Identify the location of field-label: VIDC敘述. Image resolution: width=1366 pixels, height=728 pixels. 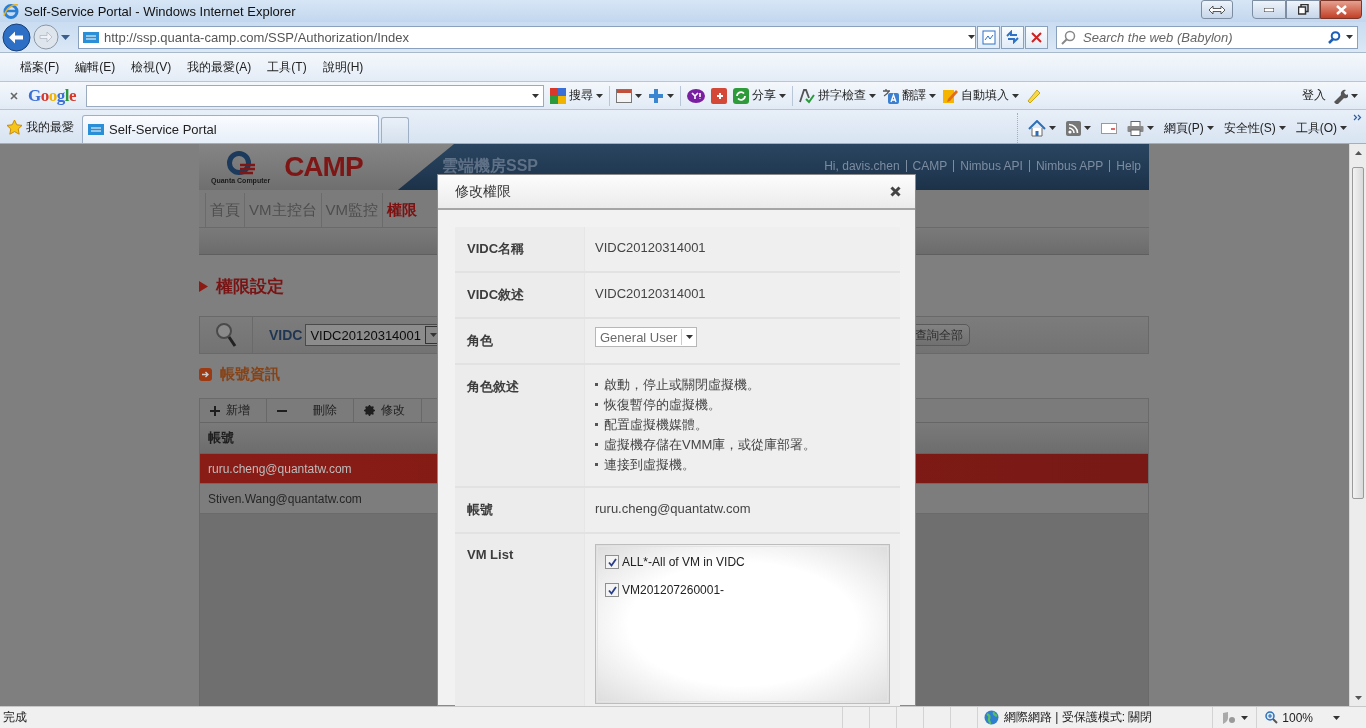
(520, 295).